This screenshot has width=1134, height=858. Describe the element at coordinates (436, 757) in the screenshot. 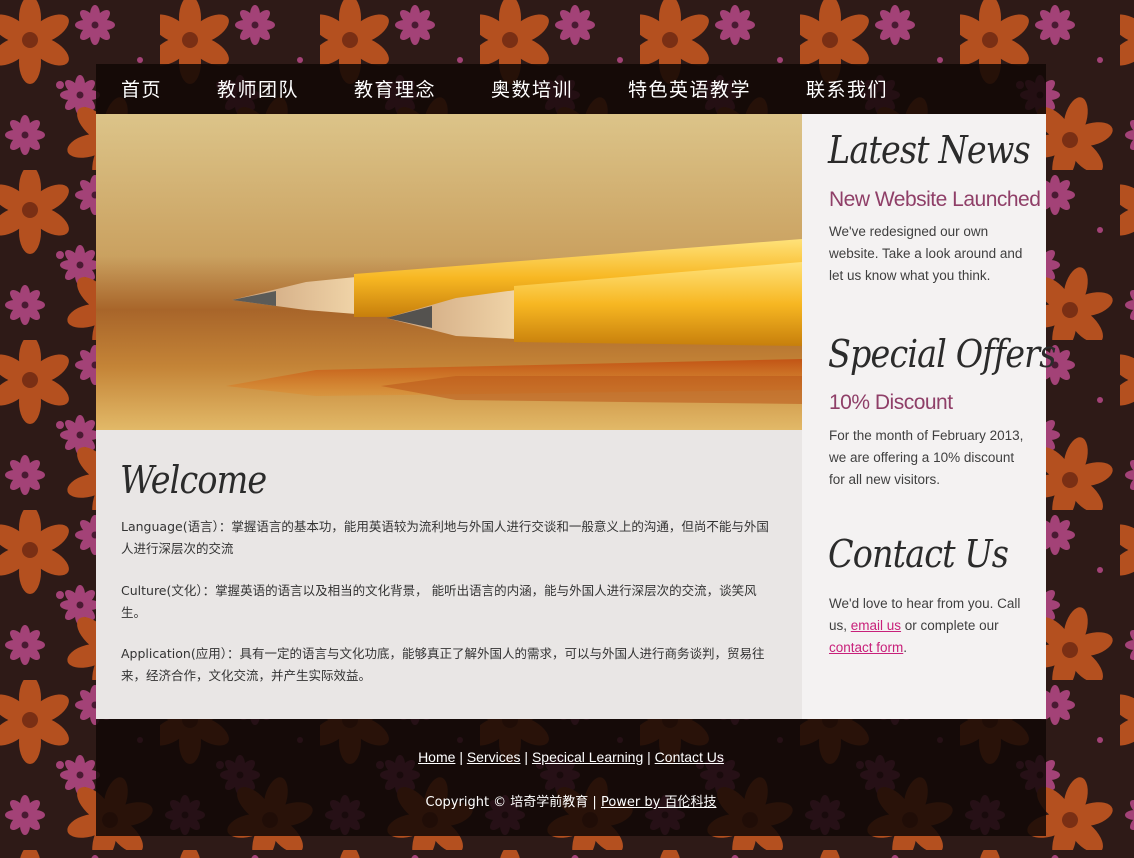

I see `footer-link-home: Home` at that location.